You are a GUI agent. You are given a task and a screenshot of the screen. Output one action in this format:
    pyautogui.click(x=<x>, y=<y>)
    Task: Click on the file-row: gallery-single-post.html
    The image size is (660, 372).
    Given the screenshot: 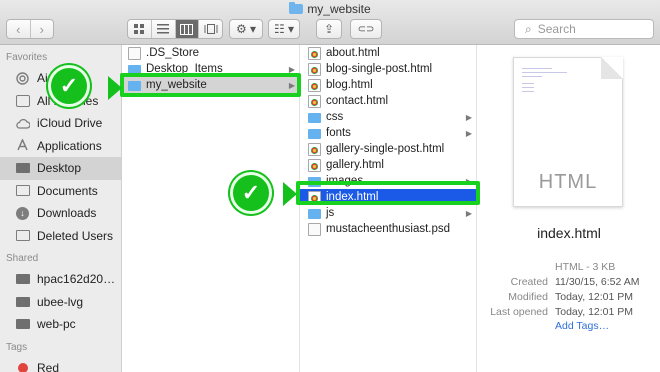 What is the action you would take?
    pyautogui.click(x=388, y=149)
    